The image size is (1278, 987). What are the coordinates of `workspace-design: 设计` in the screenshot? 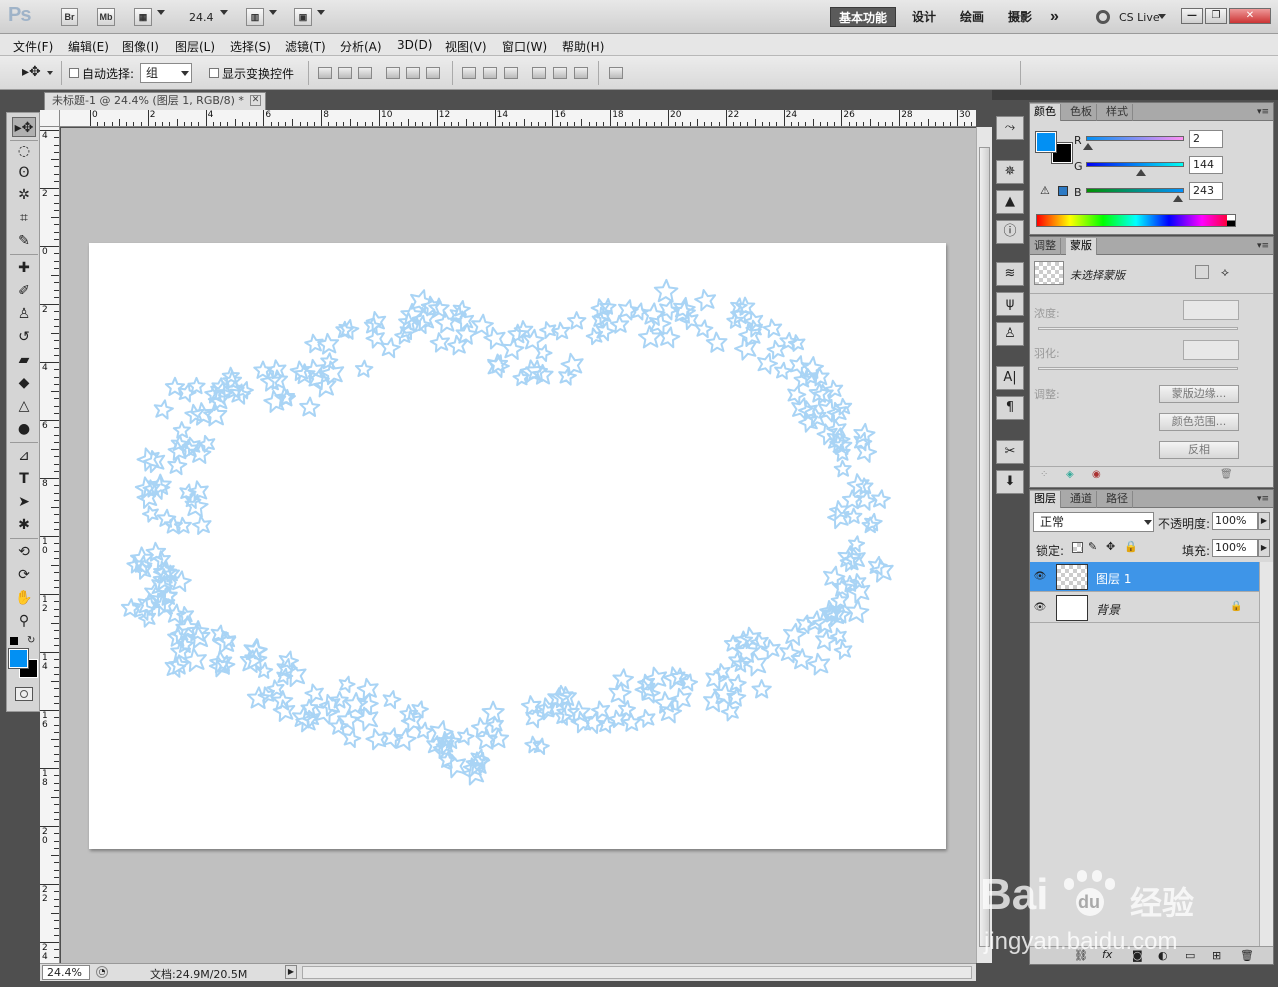 It's located at (924, 17).